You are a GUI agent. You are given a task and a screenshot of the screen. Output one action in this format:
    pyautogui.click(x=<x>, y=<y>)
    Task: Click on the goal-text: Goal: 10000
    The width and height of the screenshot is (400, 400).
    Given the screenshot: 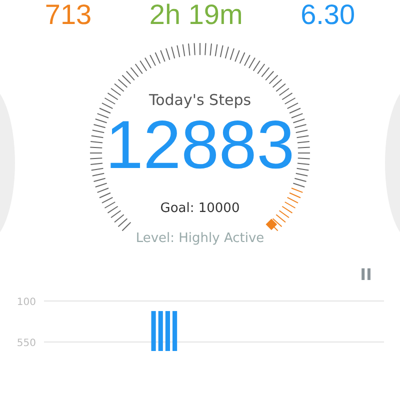 What is the action you would take?
    pyautogui.click(x=200, y=208)
    